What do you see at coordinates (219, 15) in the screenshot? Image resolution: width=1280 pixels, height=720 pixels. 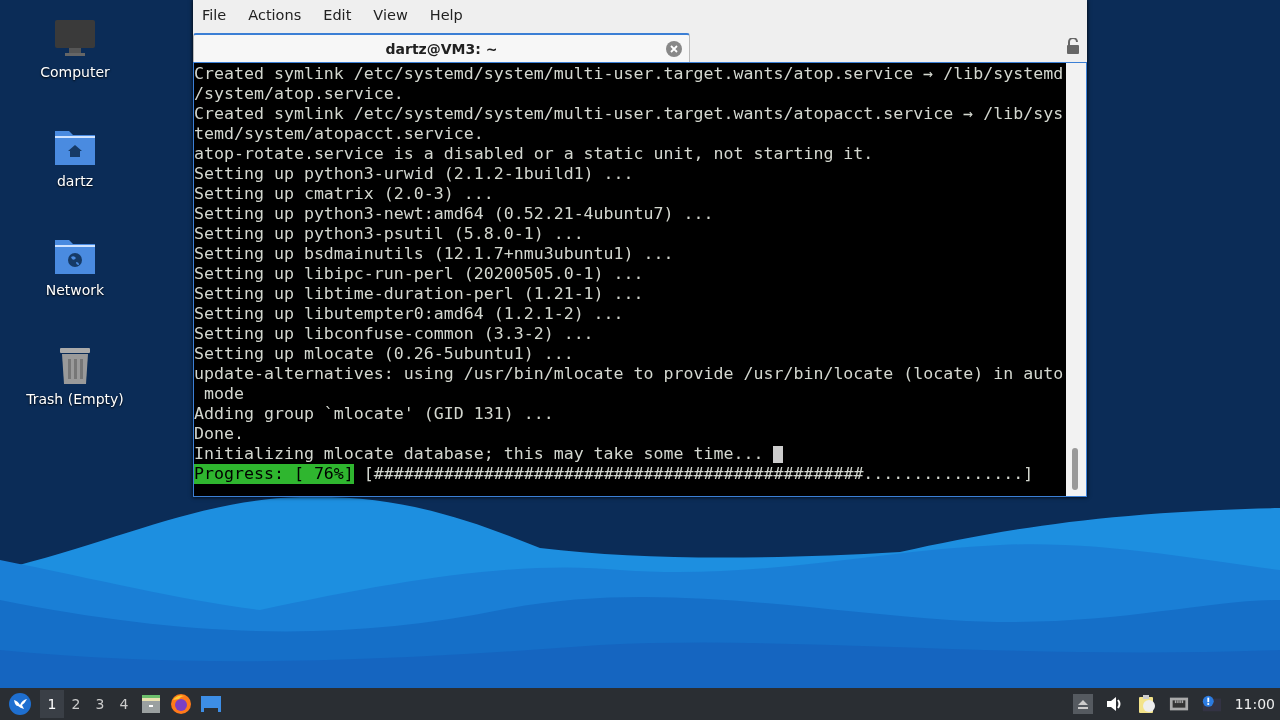 I see `menu-item: File` at bounding box center [219, 15].